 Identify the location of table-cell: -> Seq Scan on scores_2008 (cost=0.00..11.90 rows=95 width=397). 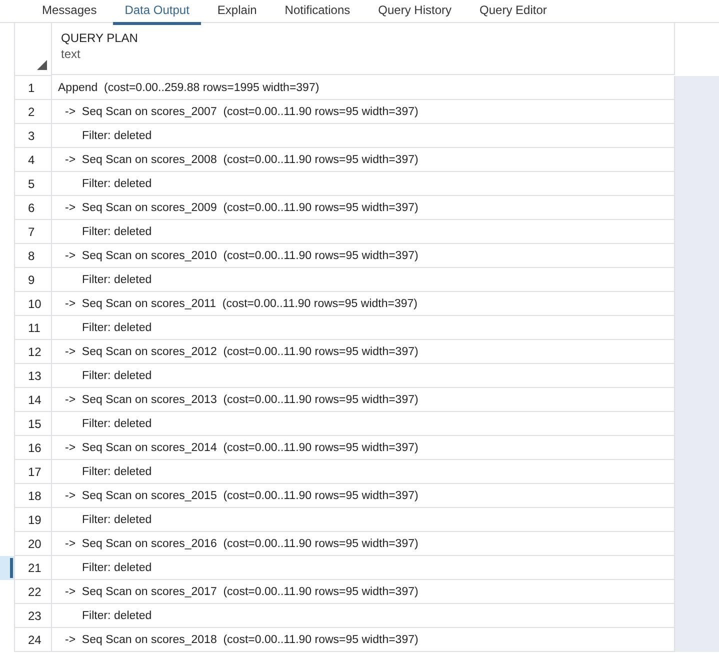
(363, 160).